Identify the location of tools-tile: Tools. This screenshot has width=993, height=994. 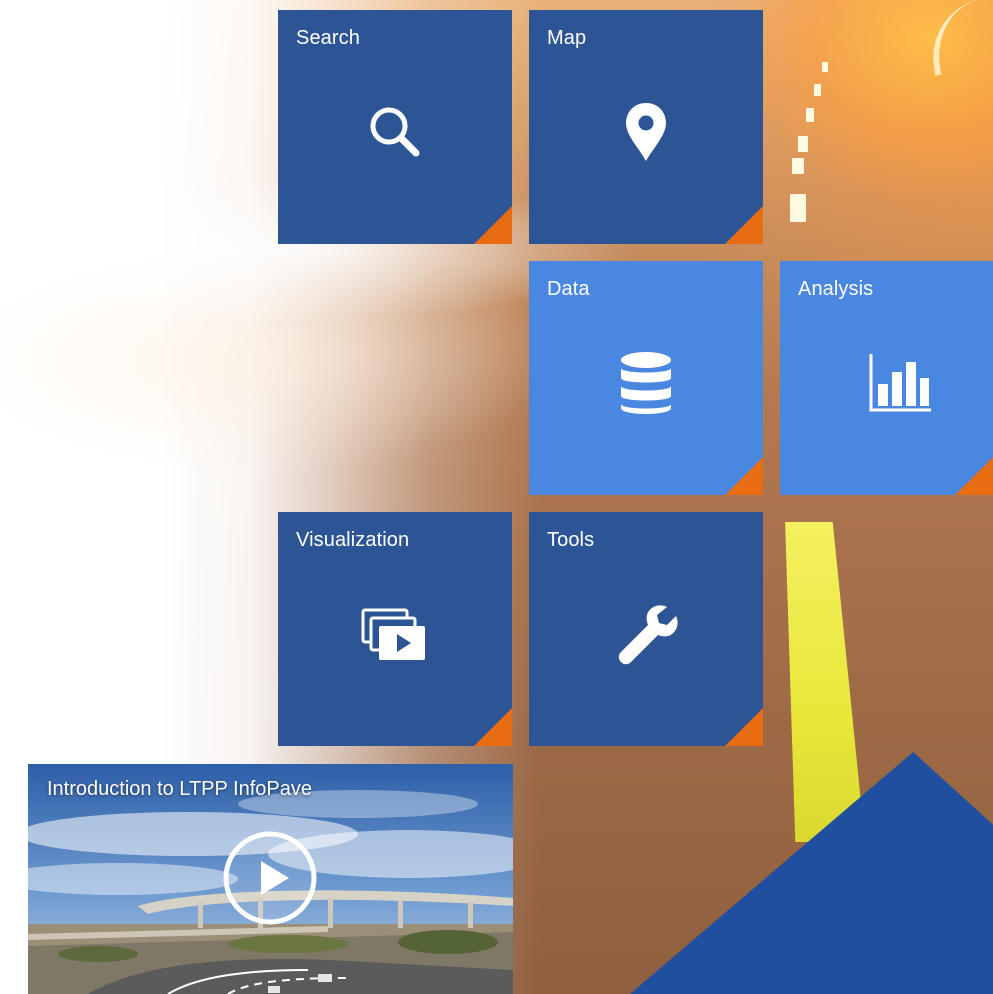
(646, 629).